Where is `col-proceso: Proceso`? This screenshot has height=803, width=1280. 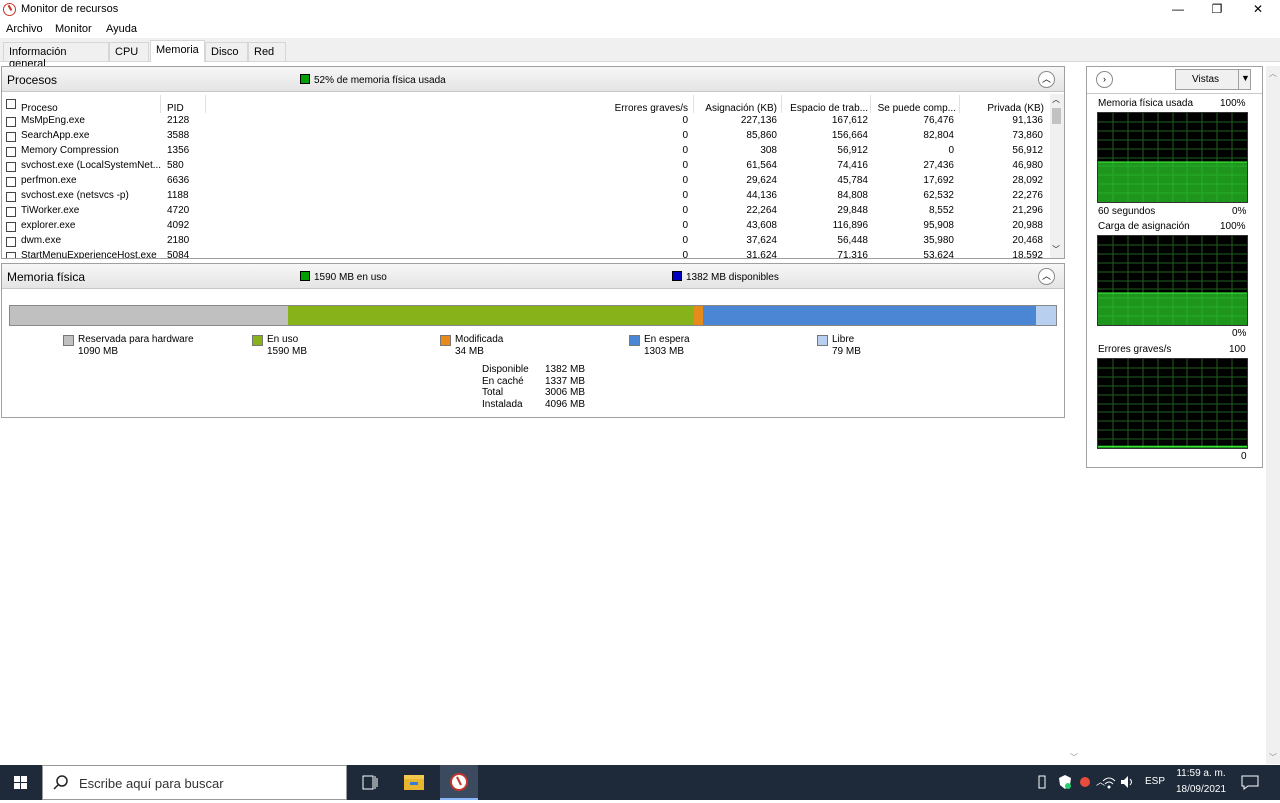
col-proceso: Proceso is located at coordinates (39, 108).